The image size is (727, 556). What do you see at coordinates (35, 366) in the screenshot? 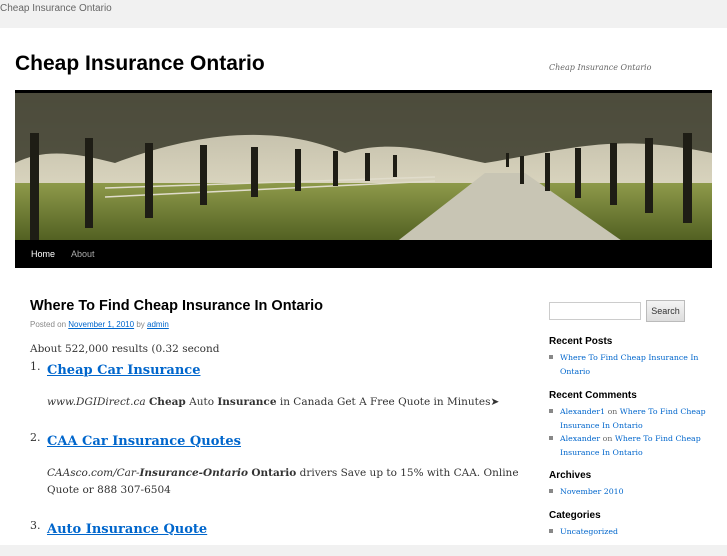
I see `list-number: 1.` at bounding box center [35, 366].